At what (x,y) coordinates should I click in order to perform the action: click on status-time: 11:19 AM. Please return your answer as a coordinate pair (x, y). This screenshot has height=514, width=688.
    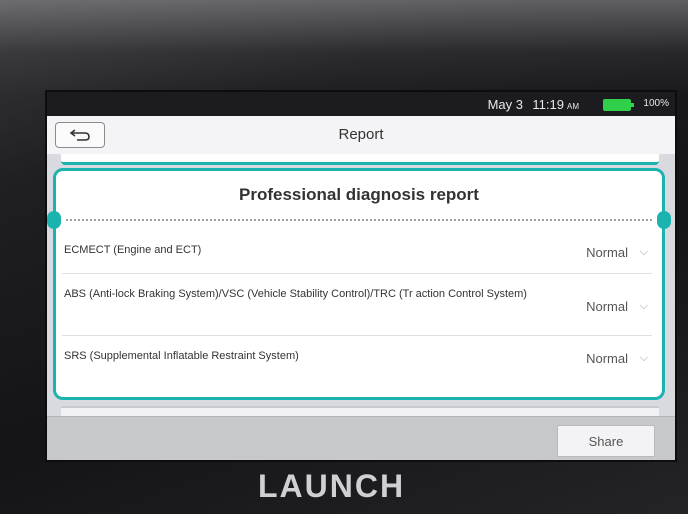
    Looking at the image, I should click on (555, 104).